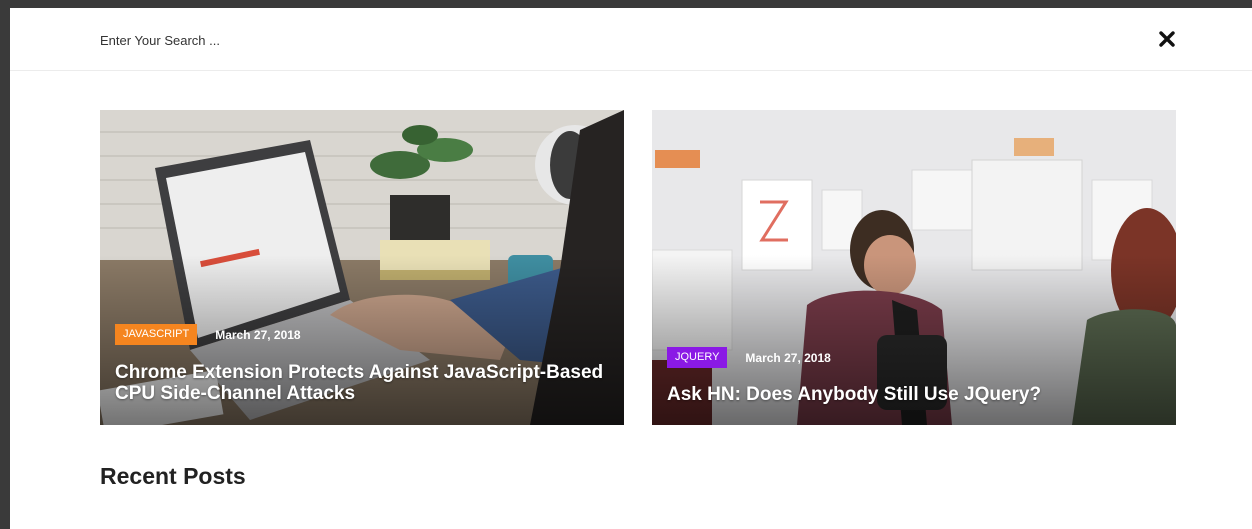  I want to click on category-badge: JAVASCRIPT, so click(156, 334).